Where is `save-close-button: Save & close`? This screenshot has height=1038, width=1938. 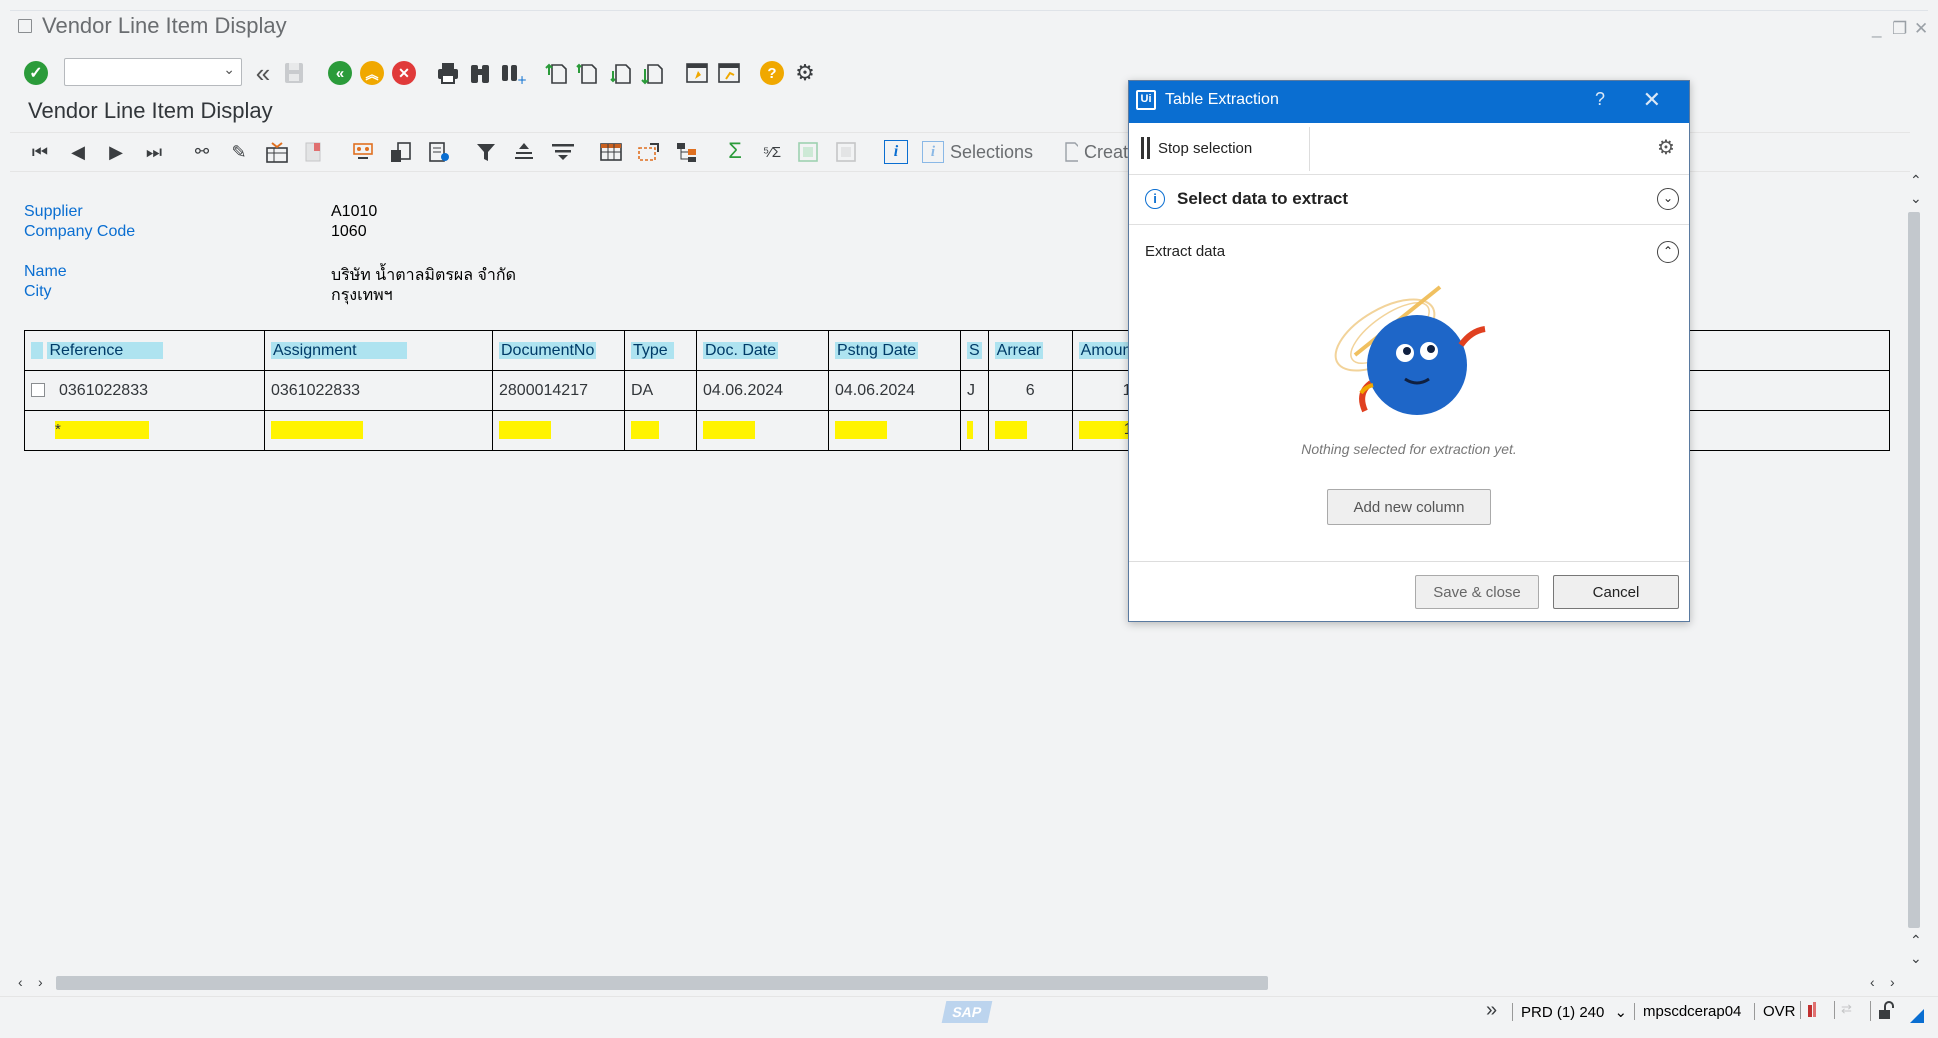
save-close-button: Save & close is located at coordinates (1477, 592).